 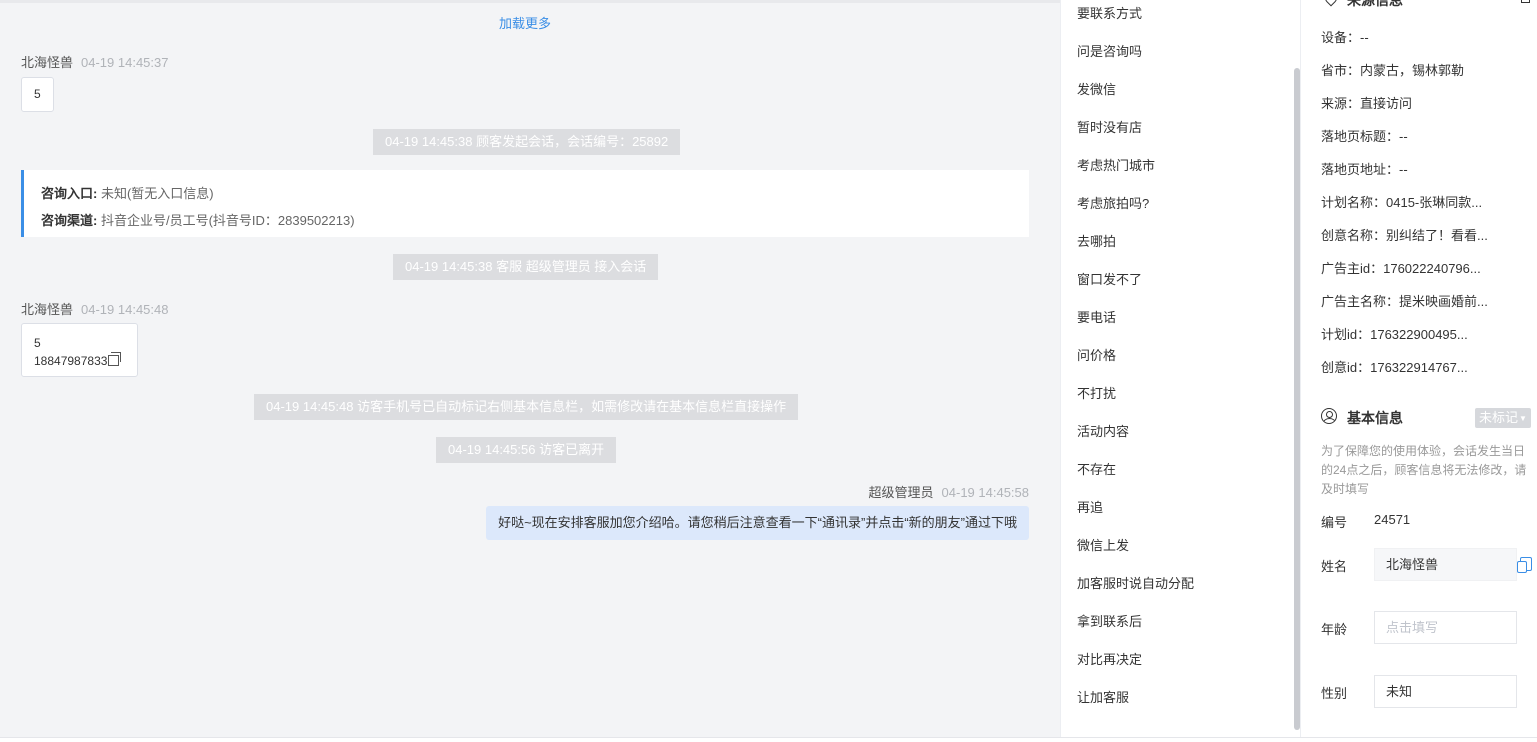 I want to click on quick-reply-item: 微信上发, so click(x=1103, y=544).